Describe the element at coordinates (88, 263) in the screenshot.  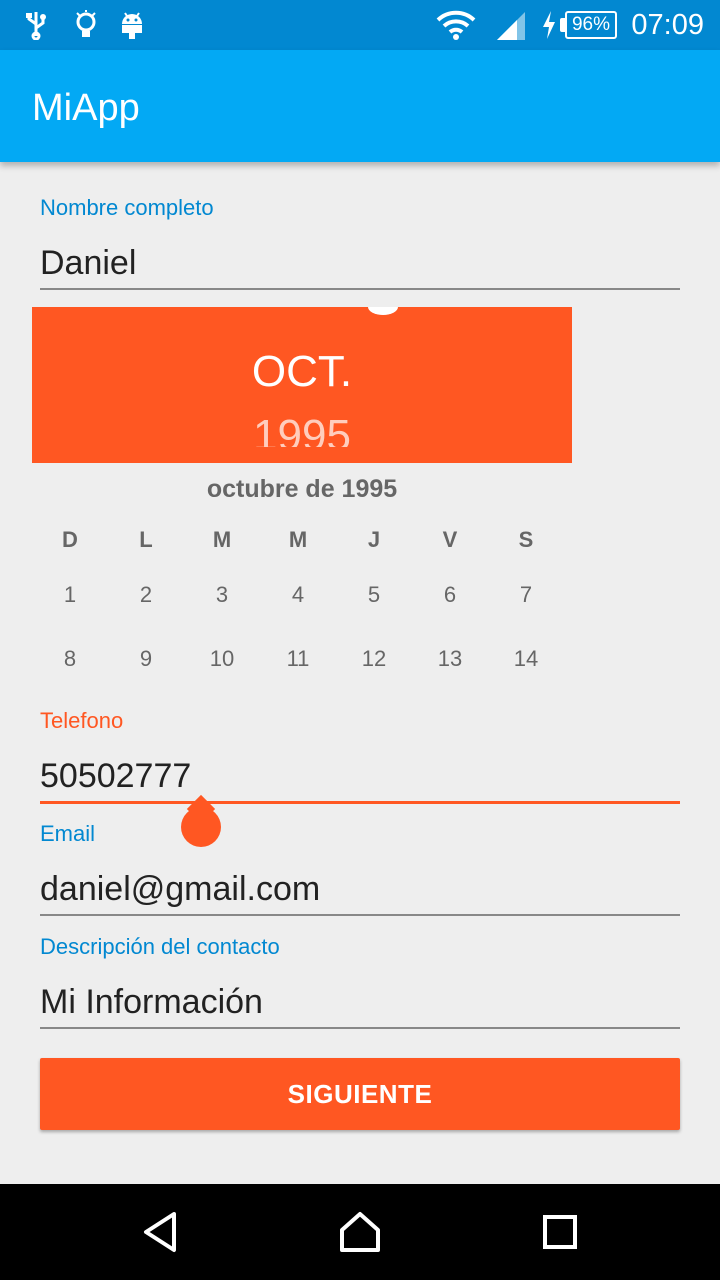
I see `nombre-field: Daniel` at that location.